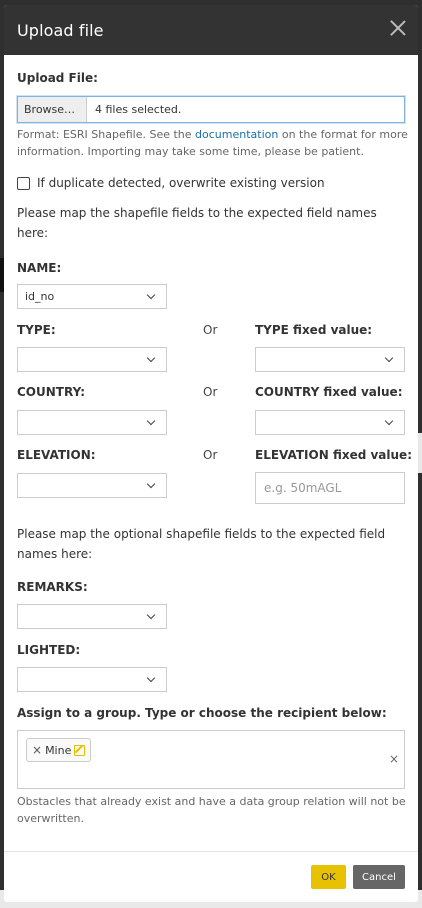  I want to click on documentation-link: documentation, so click(236, 134).